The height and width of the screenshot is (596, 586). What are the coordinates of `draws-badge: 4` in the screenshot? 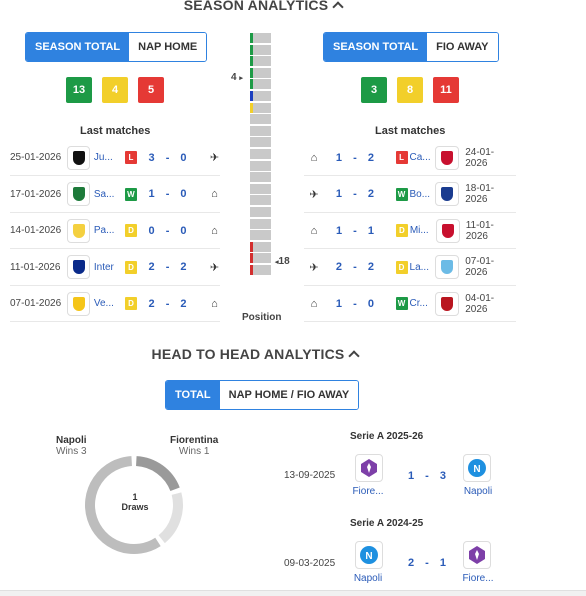 It's located at (115, 90).